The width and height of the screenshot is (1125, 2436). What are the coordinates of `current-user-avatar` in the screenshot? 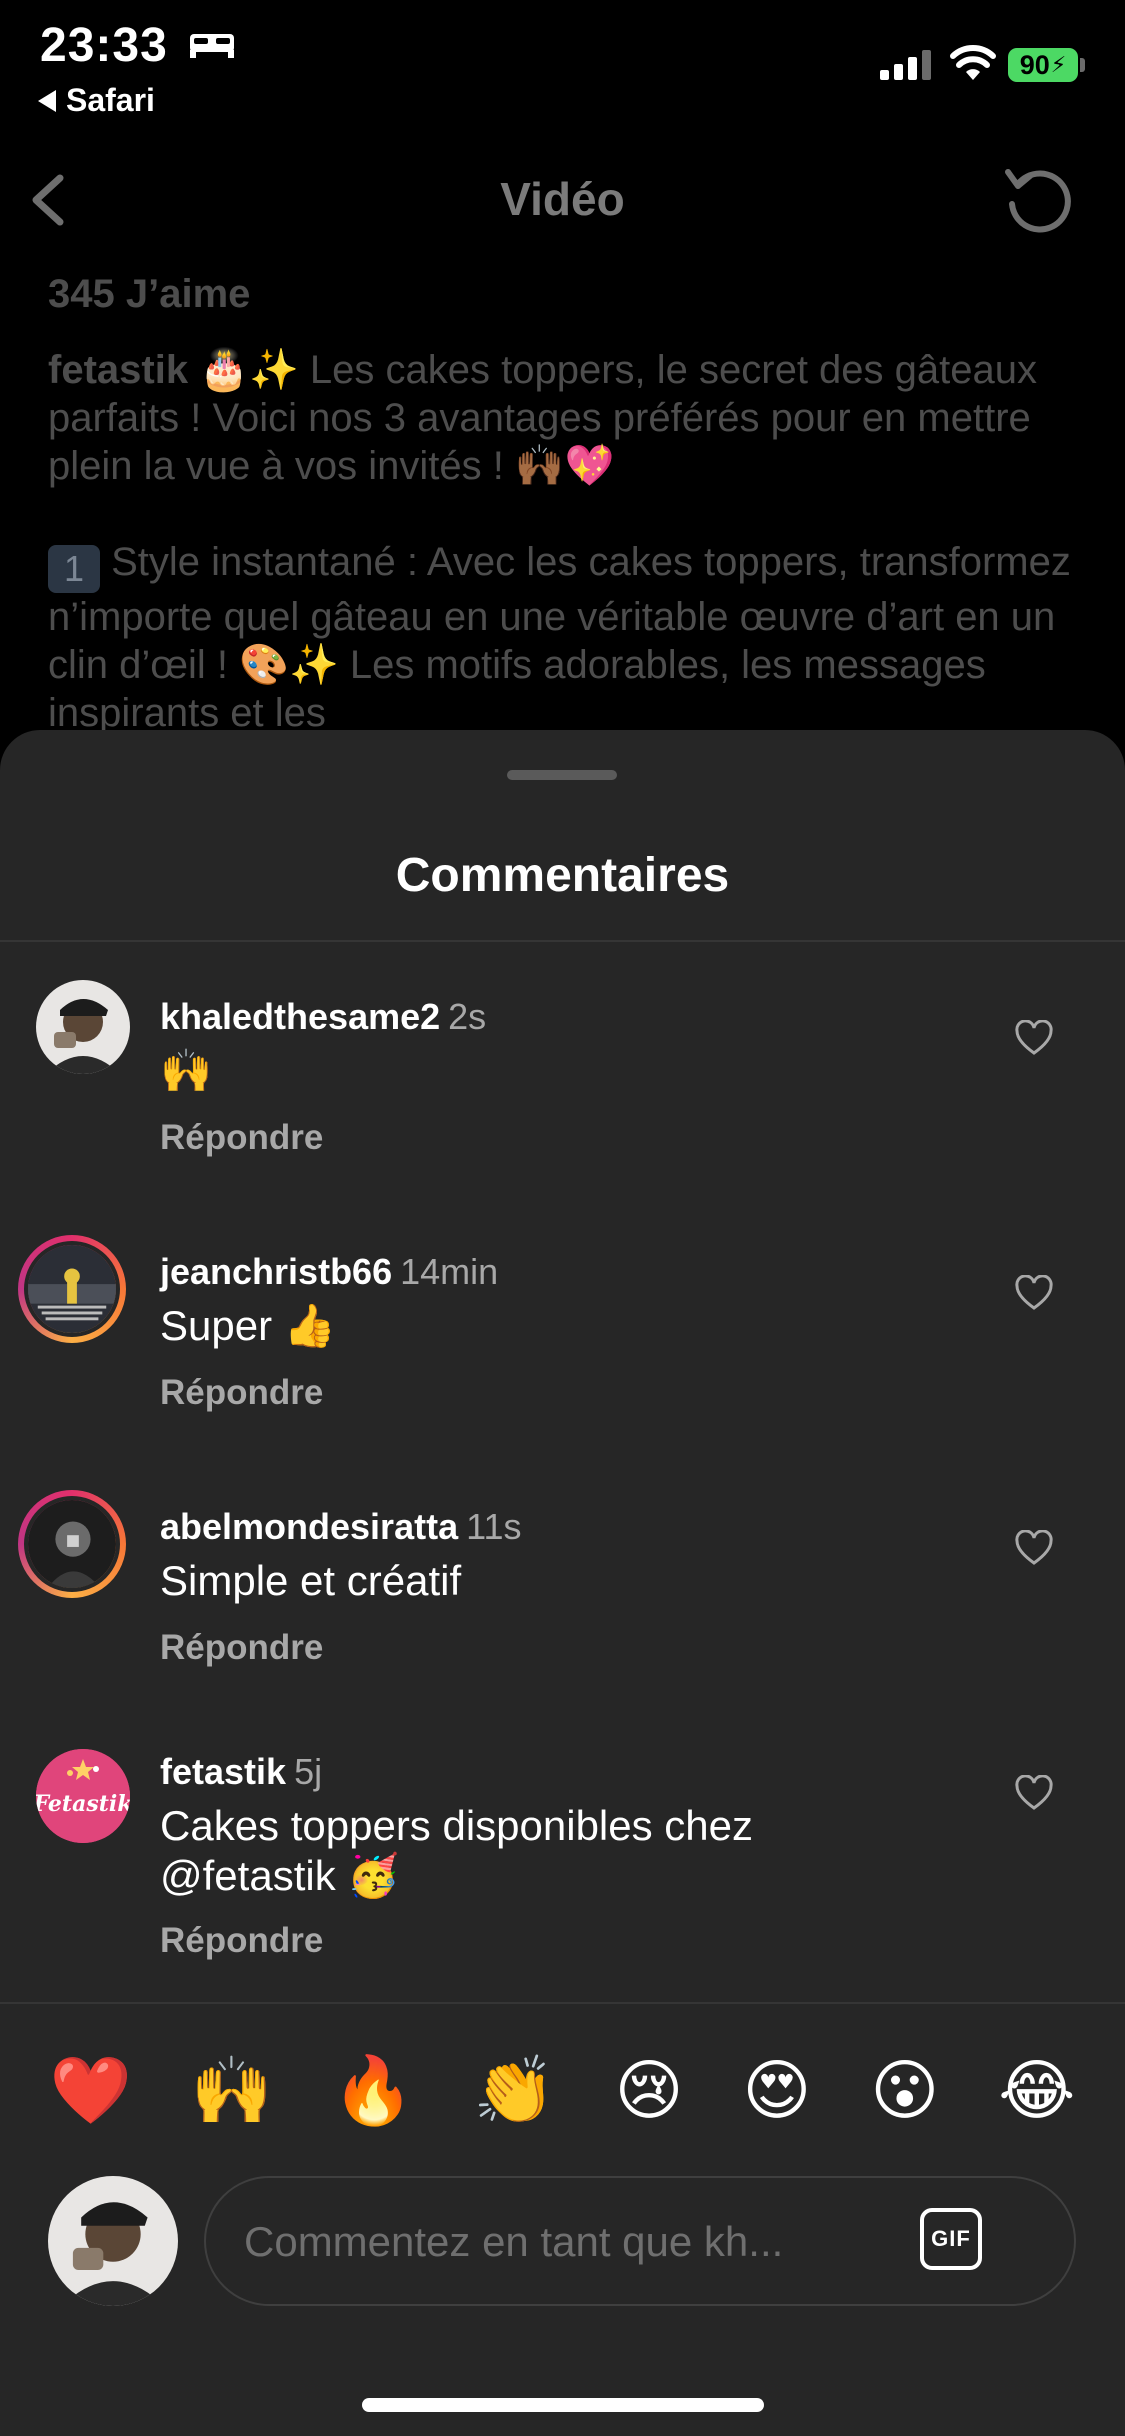 It's located at (113, 2241).